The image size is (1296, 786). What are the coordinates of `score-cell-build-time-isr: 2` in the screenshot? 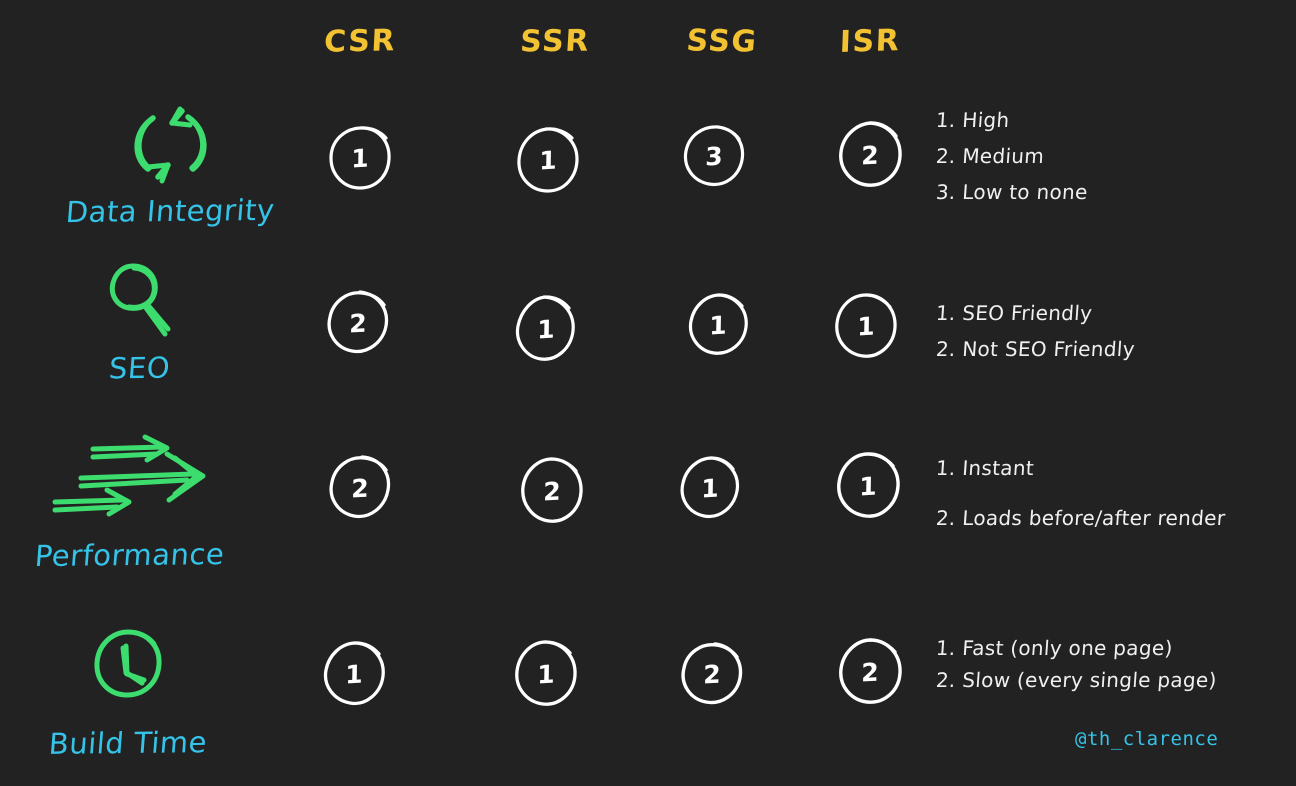 It's located at (870, 672).